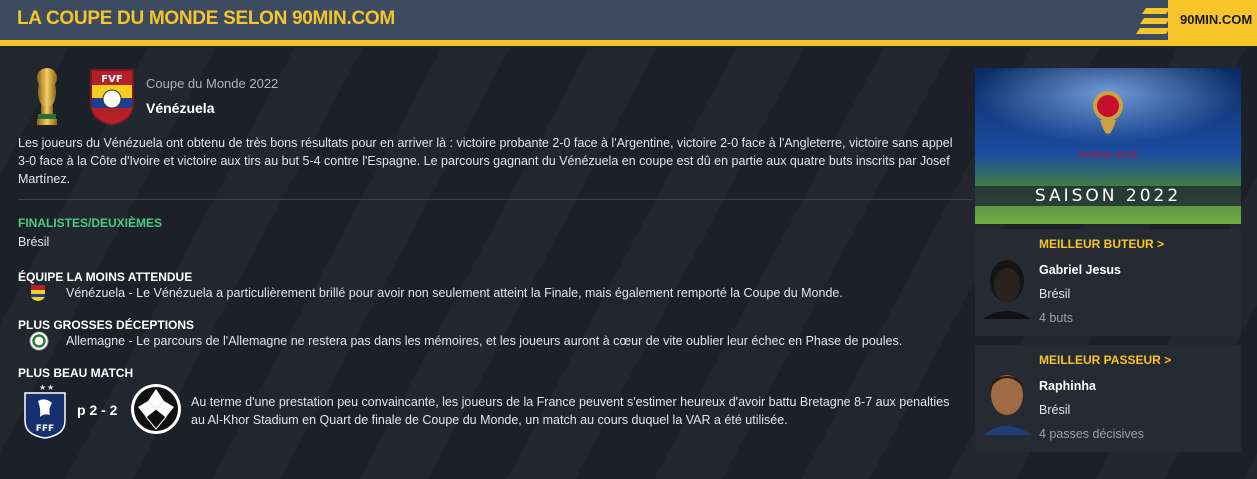  I want to click on top-scorer-name: Gabriel Jesus, so click(1080, 270).